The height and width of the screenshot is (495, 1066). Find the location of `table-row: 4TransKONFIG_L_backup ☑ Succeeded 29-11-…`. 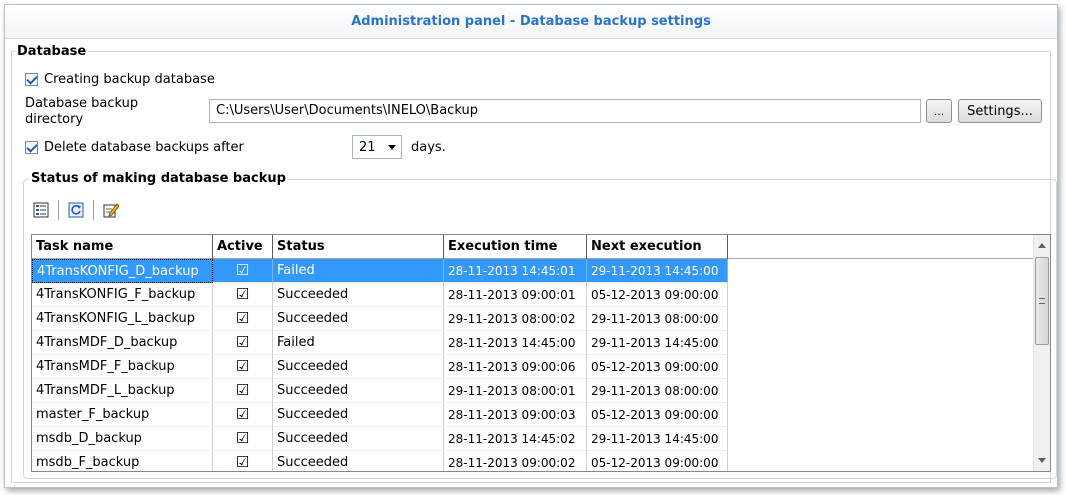

table-row: 4TransKONFIG_L_backup ☑ Succeeded 29-11-… is located at coordinates (541, 319).